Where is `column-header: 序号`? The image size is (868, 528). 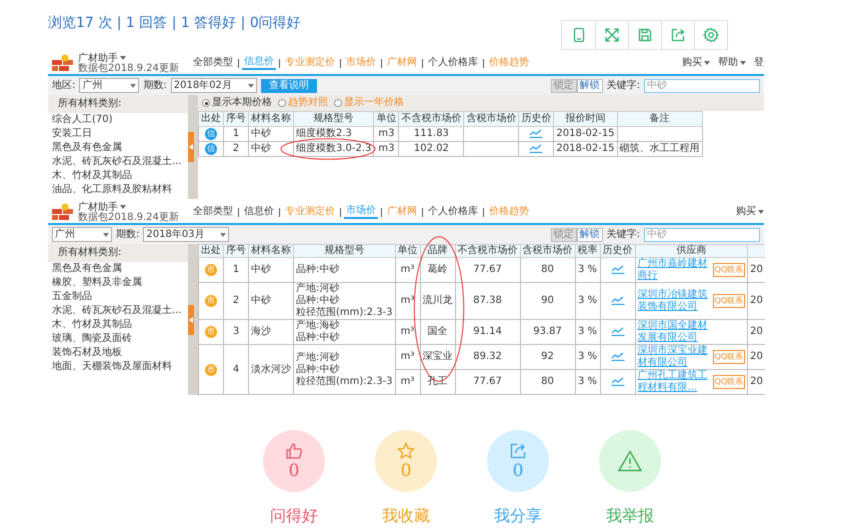
column-header: 序号 is located at coordinates (236, 119).